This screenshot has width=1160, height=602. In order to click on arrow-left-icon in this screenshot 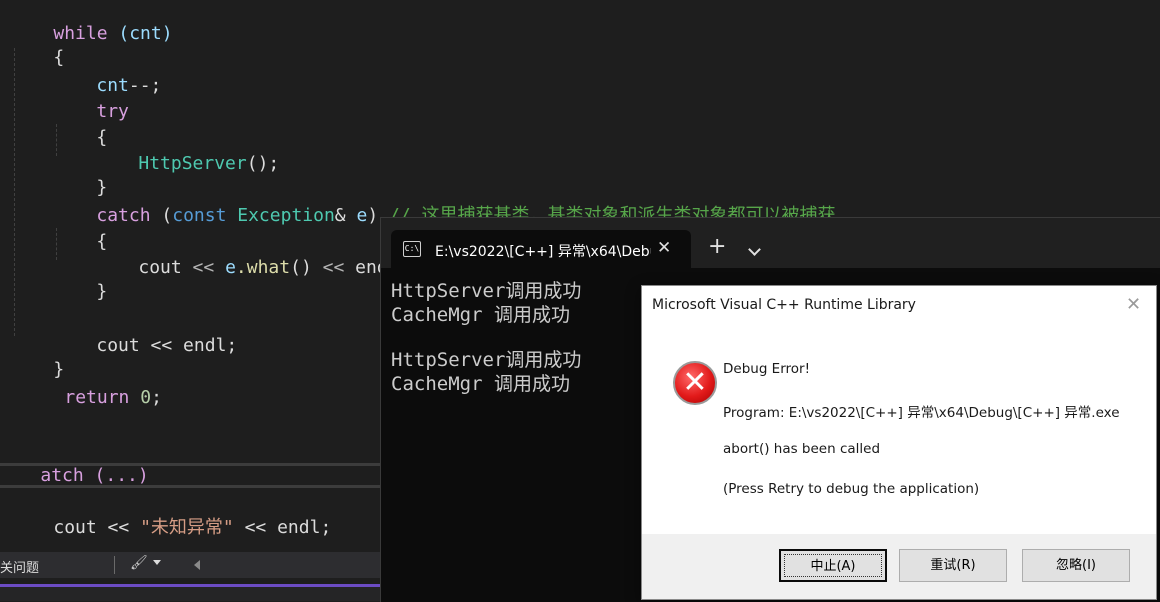, I will do `click(197, 565)`.